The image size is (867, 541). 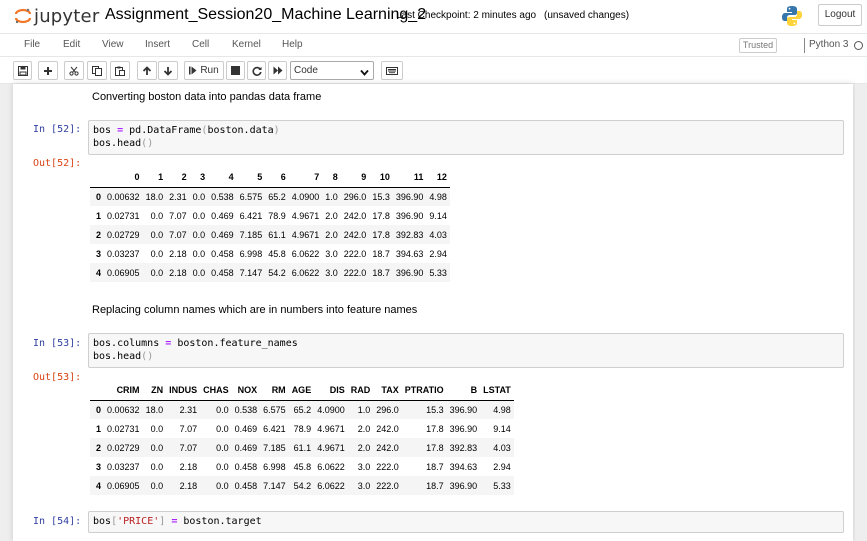 What do you see at coordinates (200, 44) in the screenshot?
I see `menu-cell: Cell` at bounding box center [200, 44].